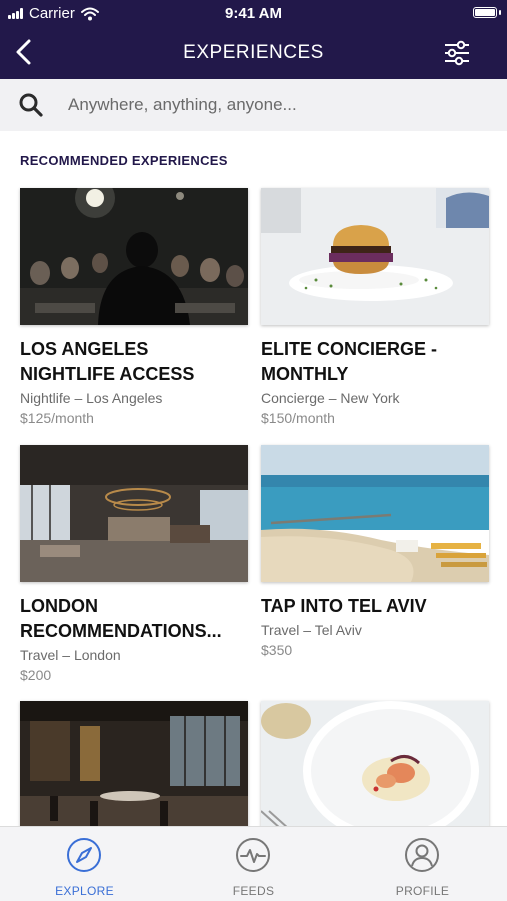 Image resolution: width=507 pixels, height=901 pixels. What do you see at coordinates (91, 398) in the screenshot?
I see `card-category: Nightlife – Los Angeles` at bounding box center [91, 398].